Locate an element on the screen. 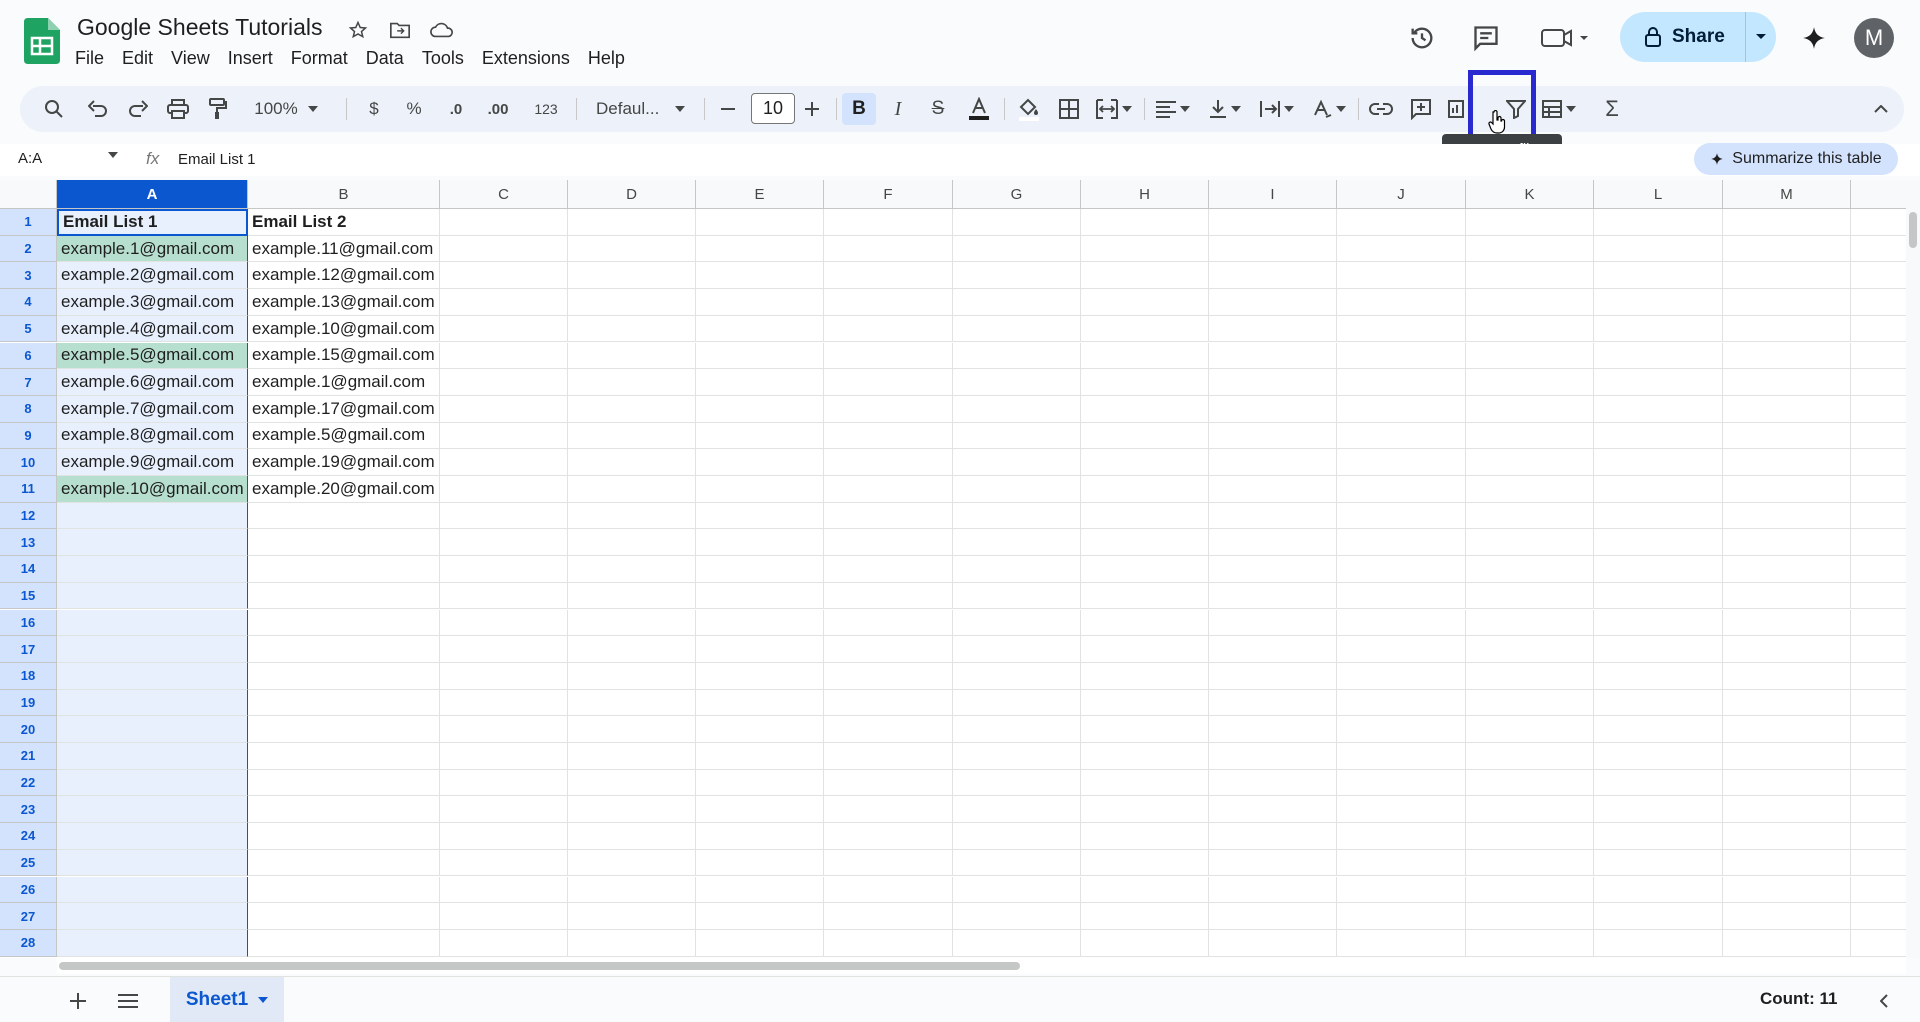 The image size is (1920, 1022). vertical-align-icon is located at coordinates (1225, 109).